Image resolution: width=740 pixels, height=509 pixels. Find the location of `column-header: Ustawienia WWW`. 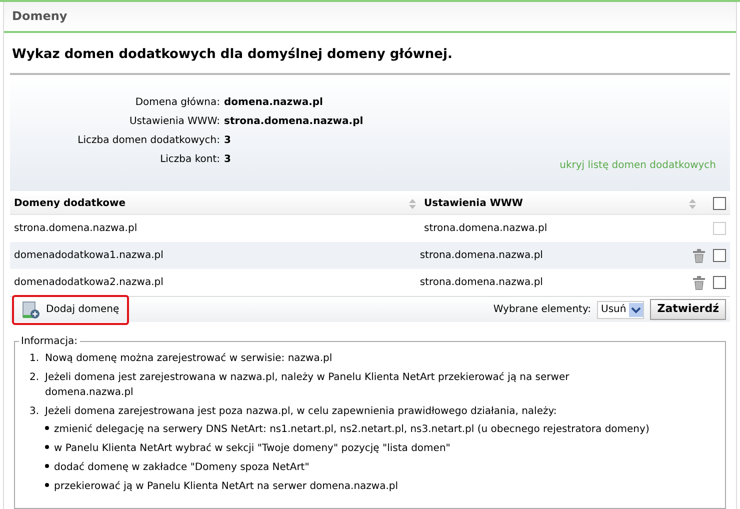

column-header: Ustawienia WWW is located at coordinates (473, 203).